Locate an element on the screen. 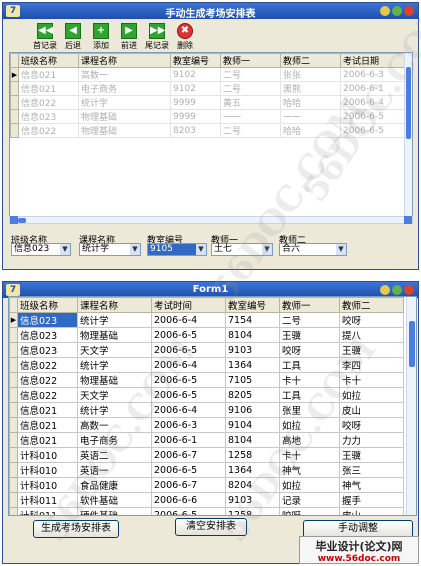 The width and height of the screenshot is (421, 566). maximize-icon is located at coordinates (397, 290).